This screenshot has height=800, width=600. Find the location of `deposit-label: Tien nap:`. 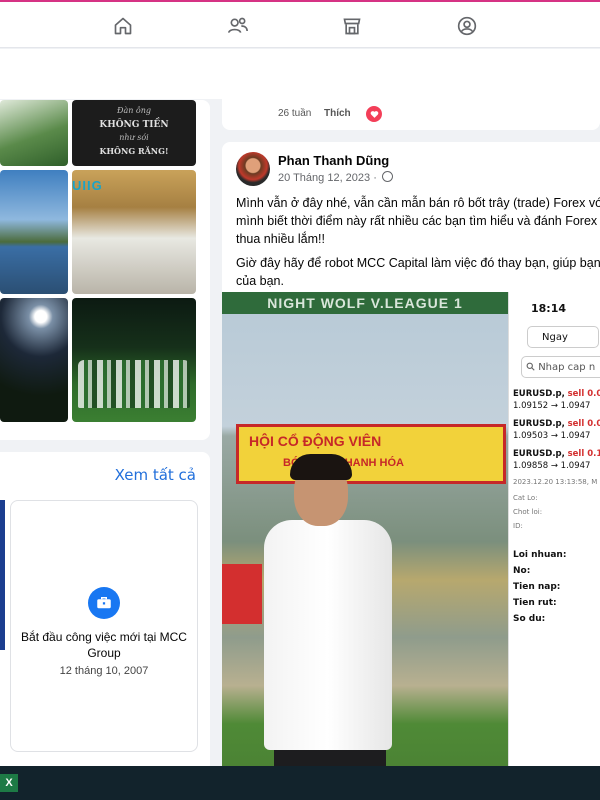

deposit-label: Tien nap: is located at coordinates (537, 587).